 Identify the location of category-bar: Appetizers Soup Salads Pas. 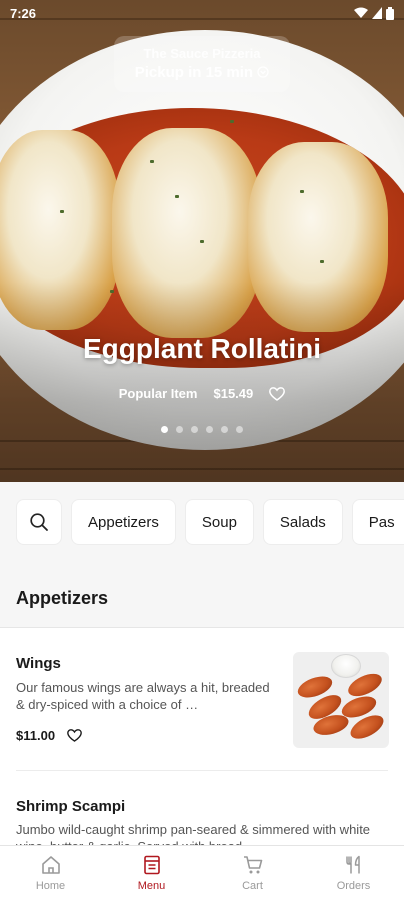
(202, 522).